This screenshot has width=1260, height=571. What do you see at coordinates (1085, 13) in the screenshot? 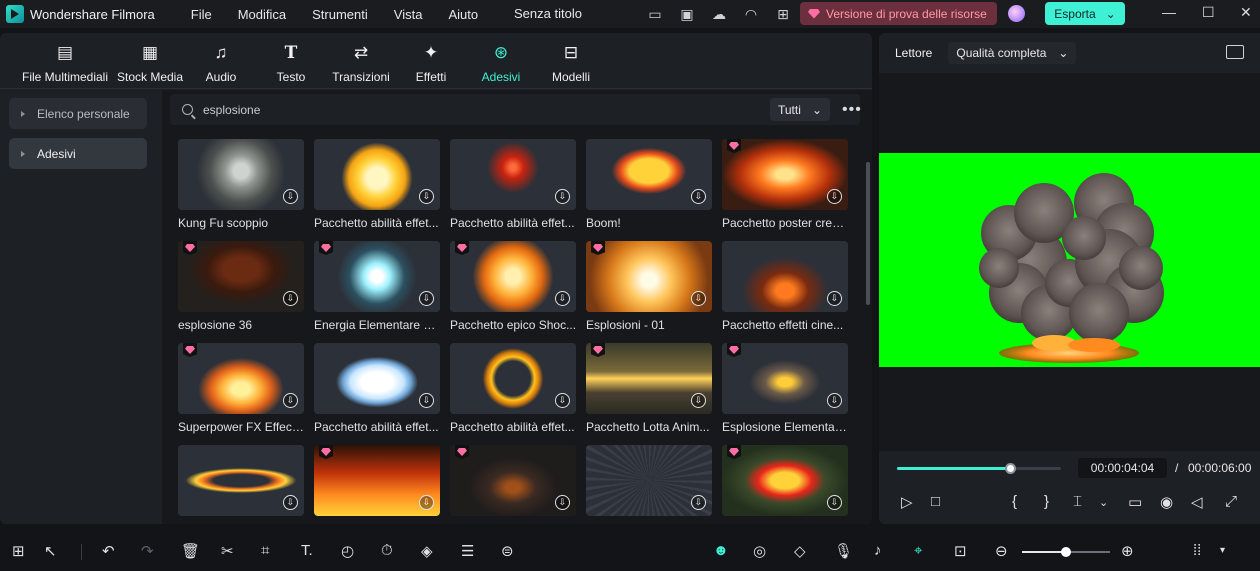
I see `export-button: Esporta ⌄` at bounding box center [1085, 13].